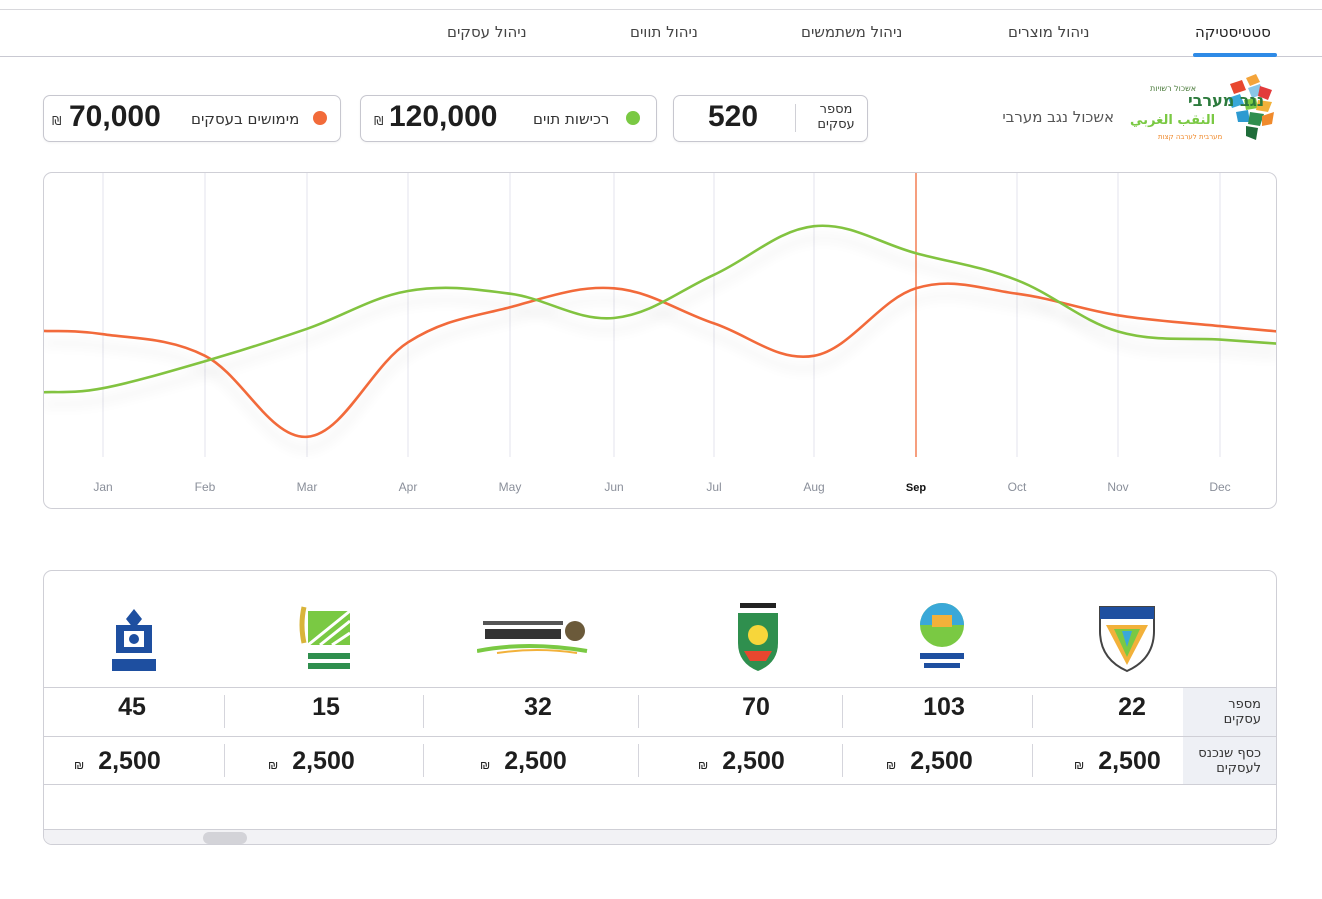  I want to click on x-tick-label: Jan, so click(102, 487).